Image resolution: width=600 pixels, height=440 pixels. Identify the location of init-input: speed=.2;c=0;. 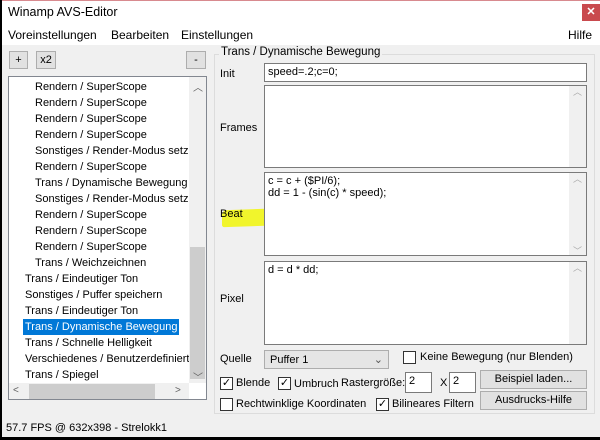
(425, 72).